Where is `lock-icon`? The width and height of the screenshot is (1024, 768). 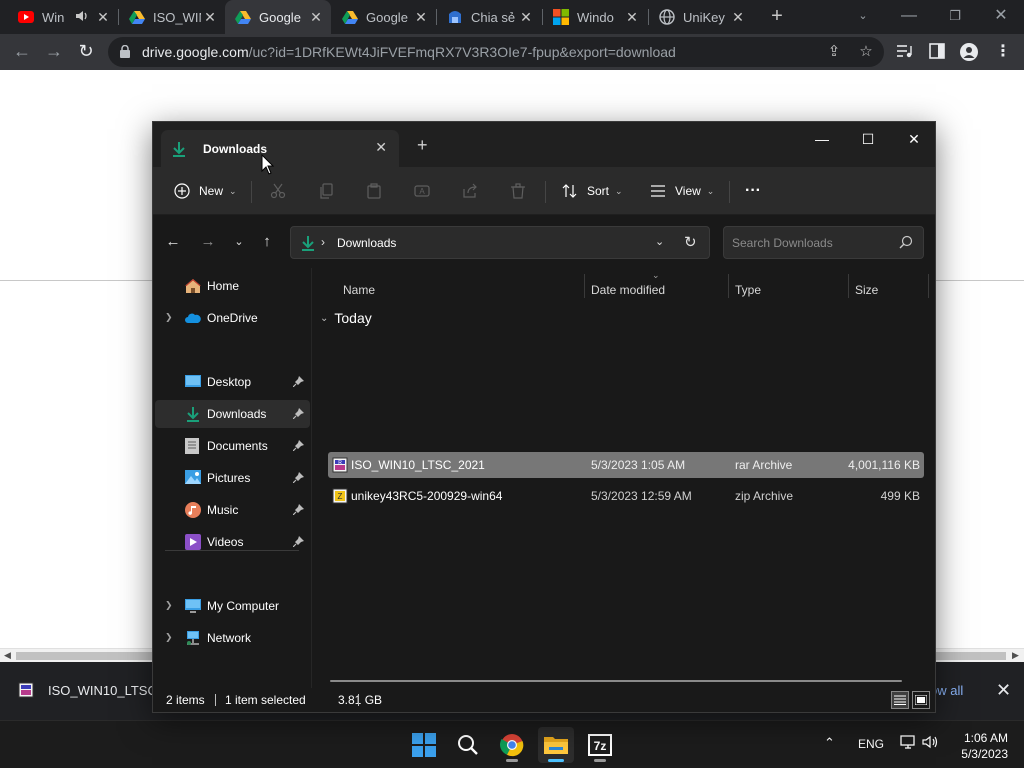 lock-icon is located at coordinates (125, 51).